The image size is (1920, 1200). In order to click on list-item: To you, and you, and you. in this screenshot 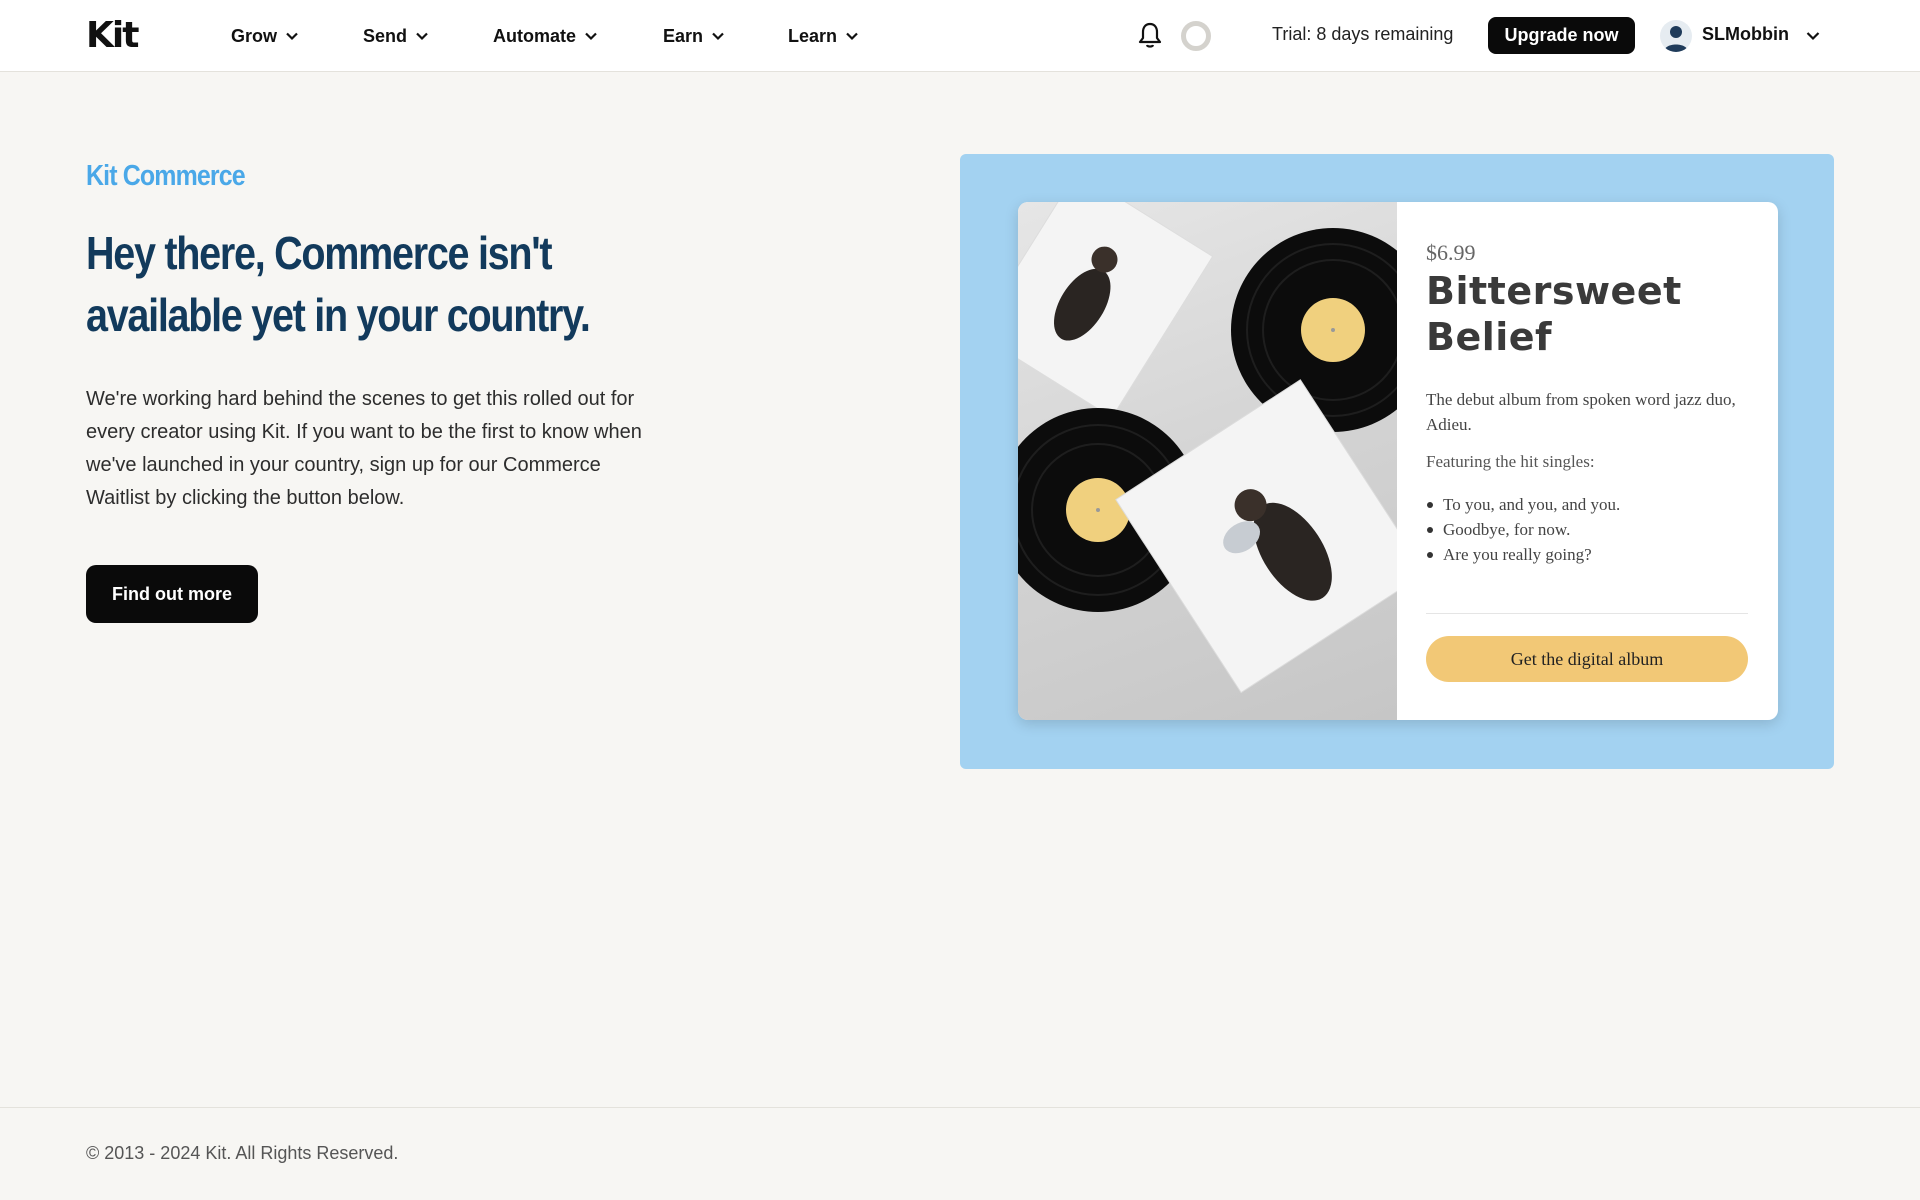, I will do `click(1591, 504)`.